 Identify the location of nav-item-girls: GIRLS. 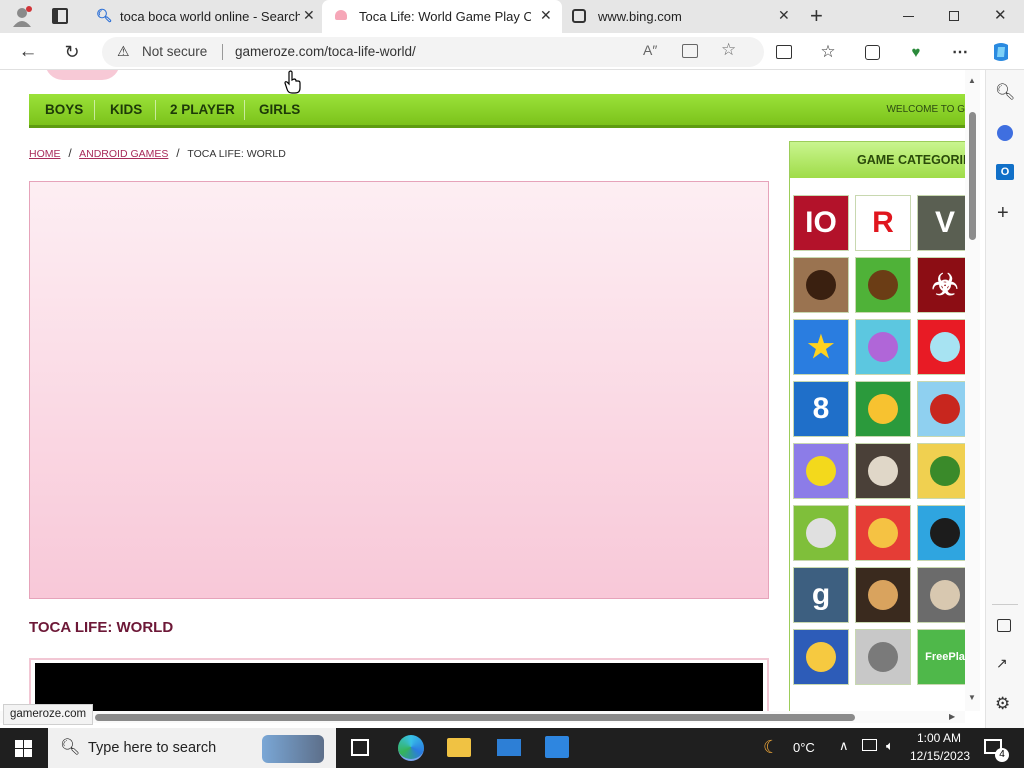
(279, 109).